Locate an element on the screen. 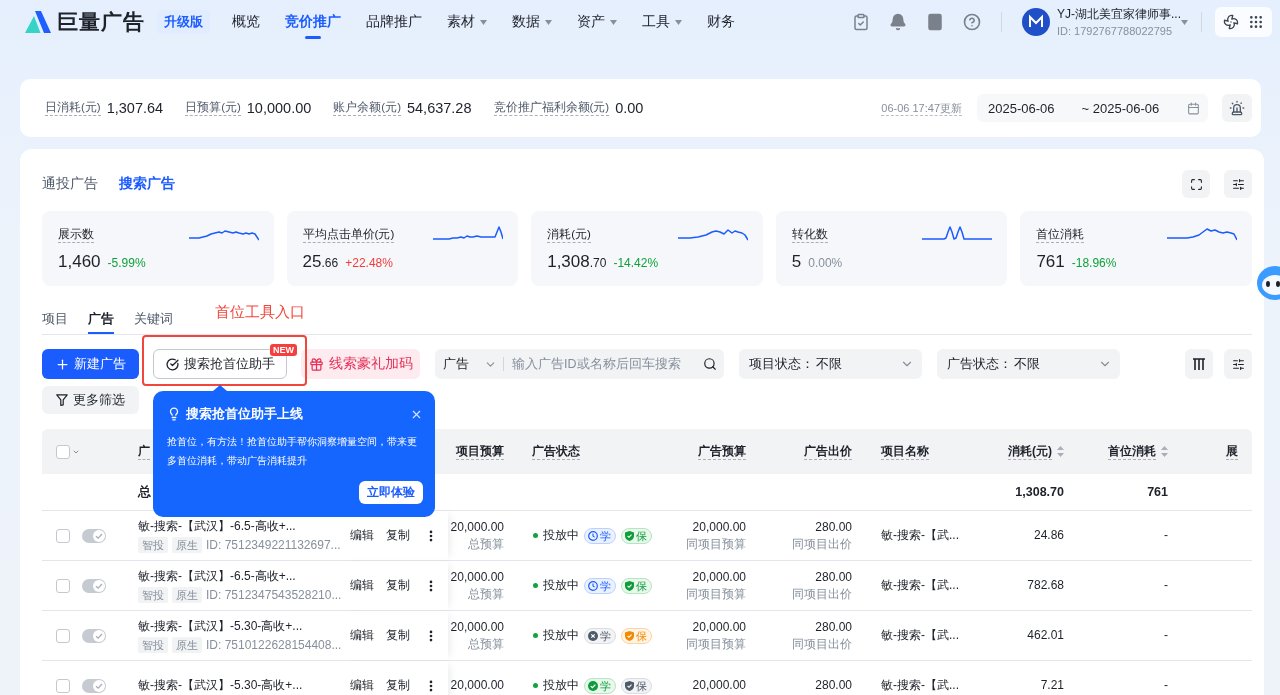 The image size is (1280, 695). nav-tab: 数据 is located at coordinates (532, 22).